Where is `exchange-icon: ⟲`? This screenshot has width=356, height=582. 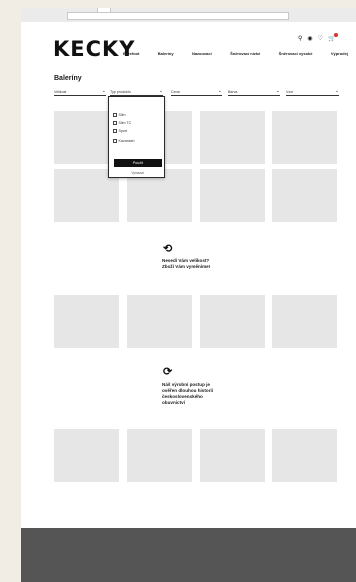 exchange-icon: ⟲ is located at coordinates (168, 249).